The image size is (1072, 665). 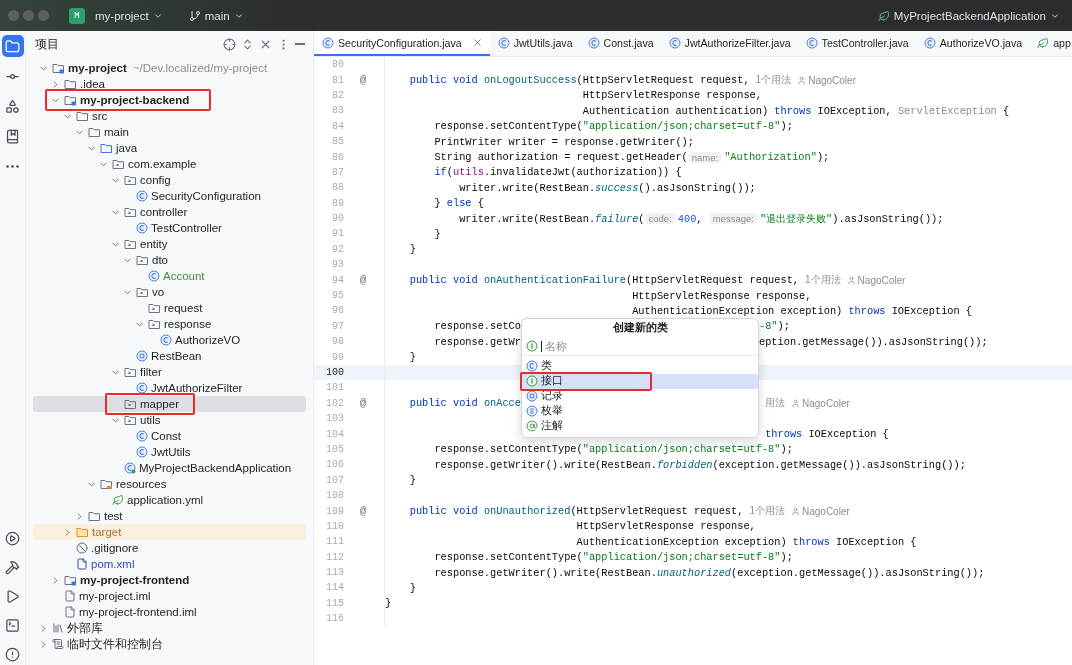 I want to click on popup-item: 类, so click(x=640, y=366).